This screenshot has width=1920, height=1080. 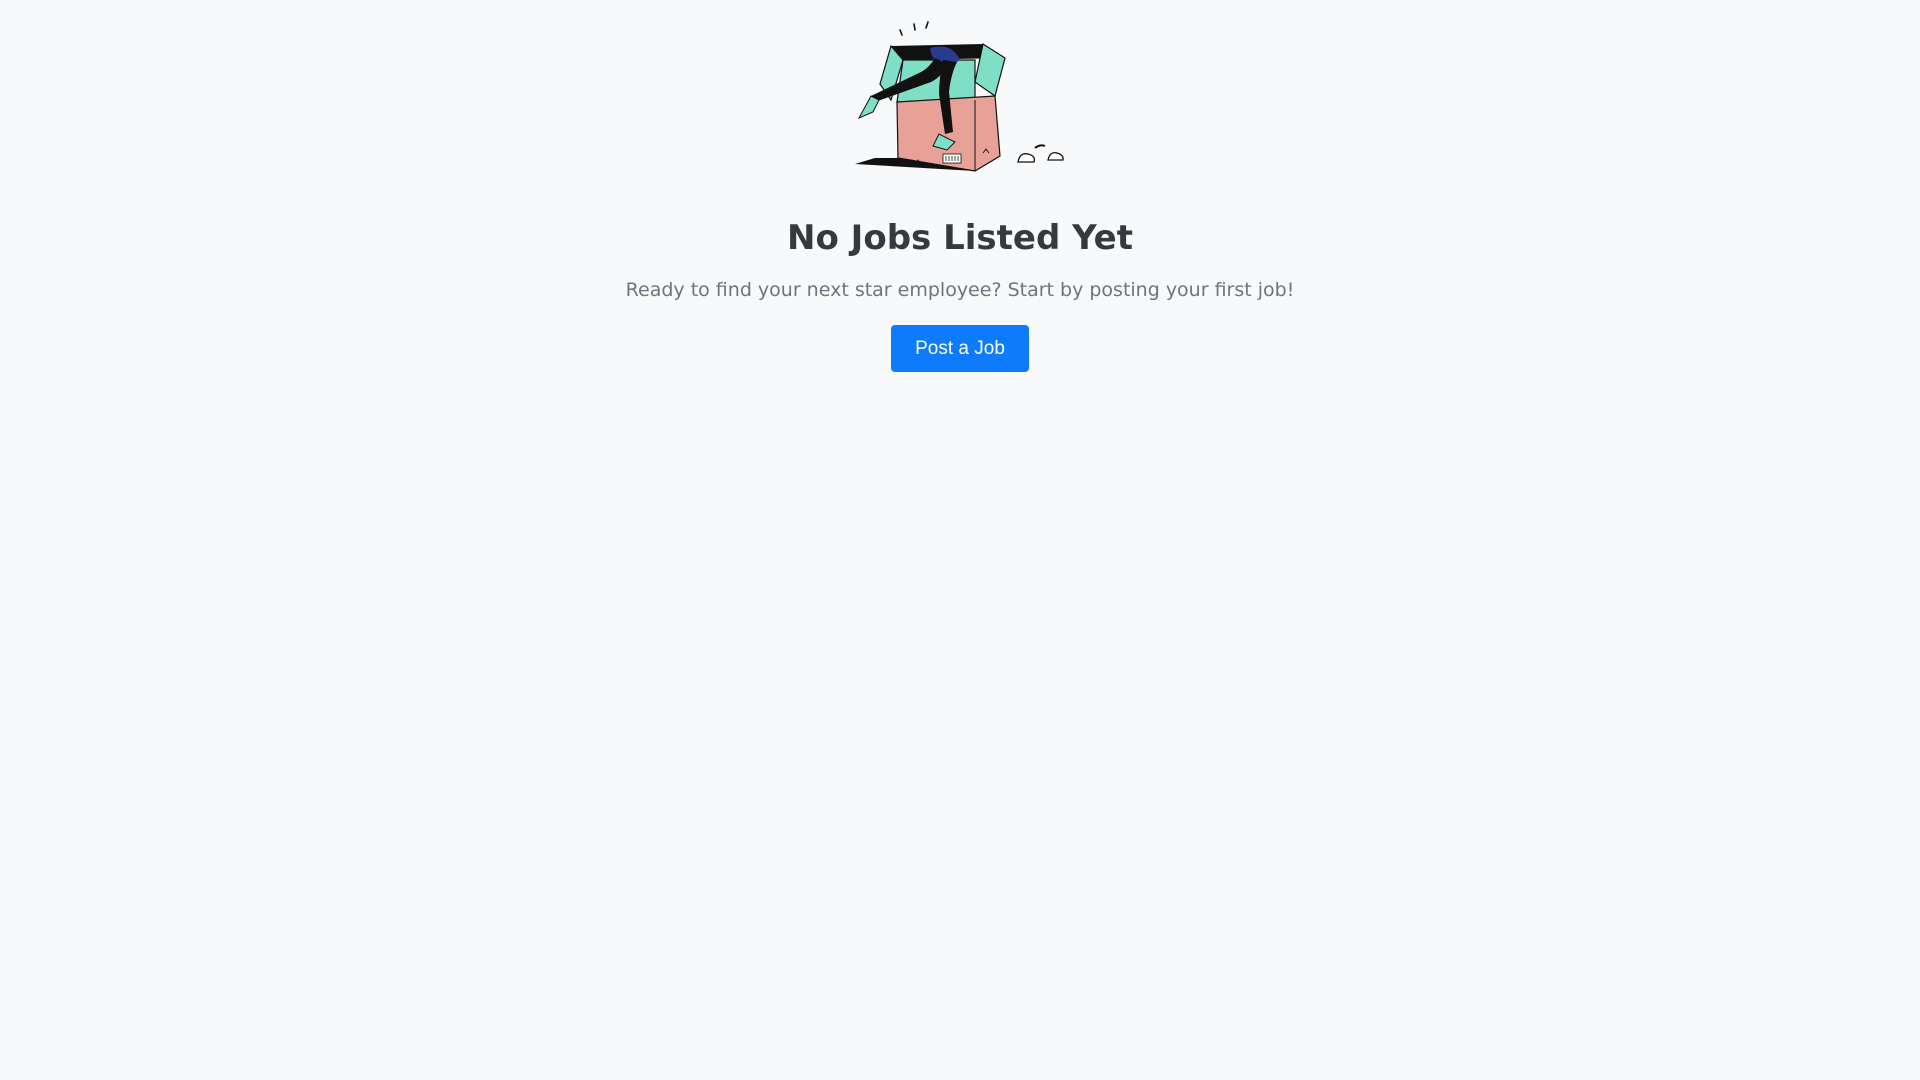 What do you see at coordinates (960, 349) in the screenshot?
I see `post-job-button: Post a Job` at bounding box center [960, 349].